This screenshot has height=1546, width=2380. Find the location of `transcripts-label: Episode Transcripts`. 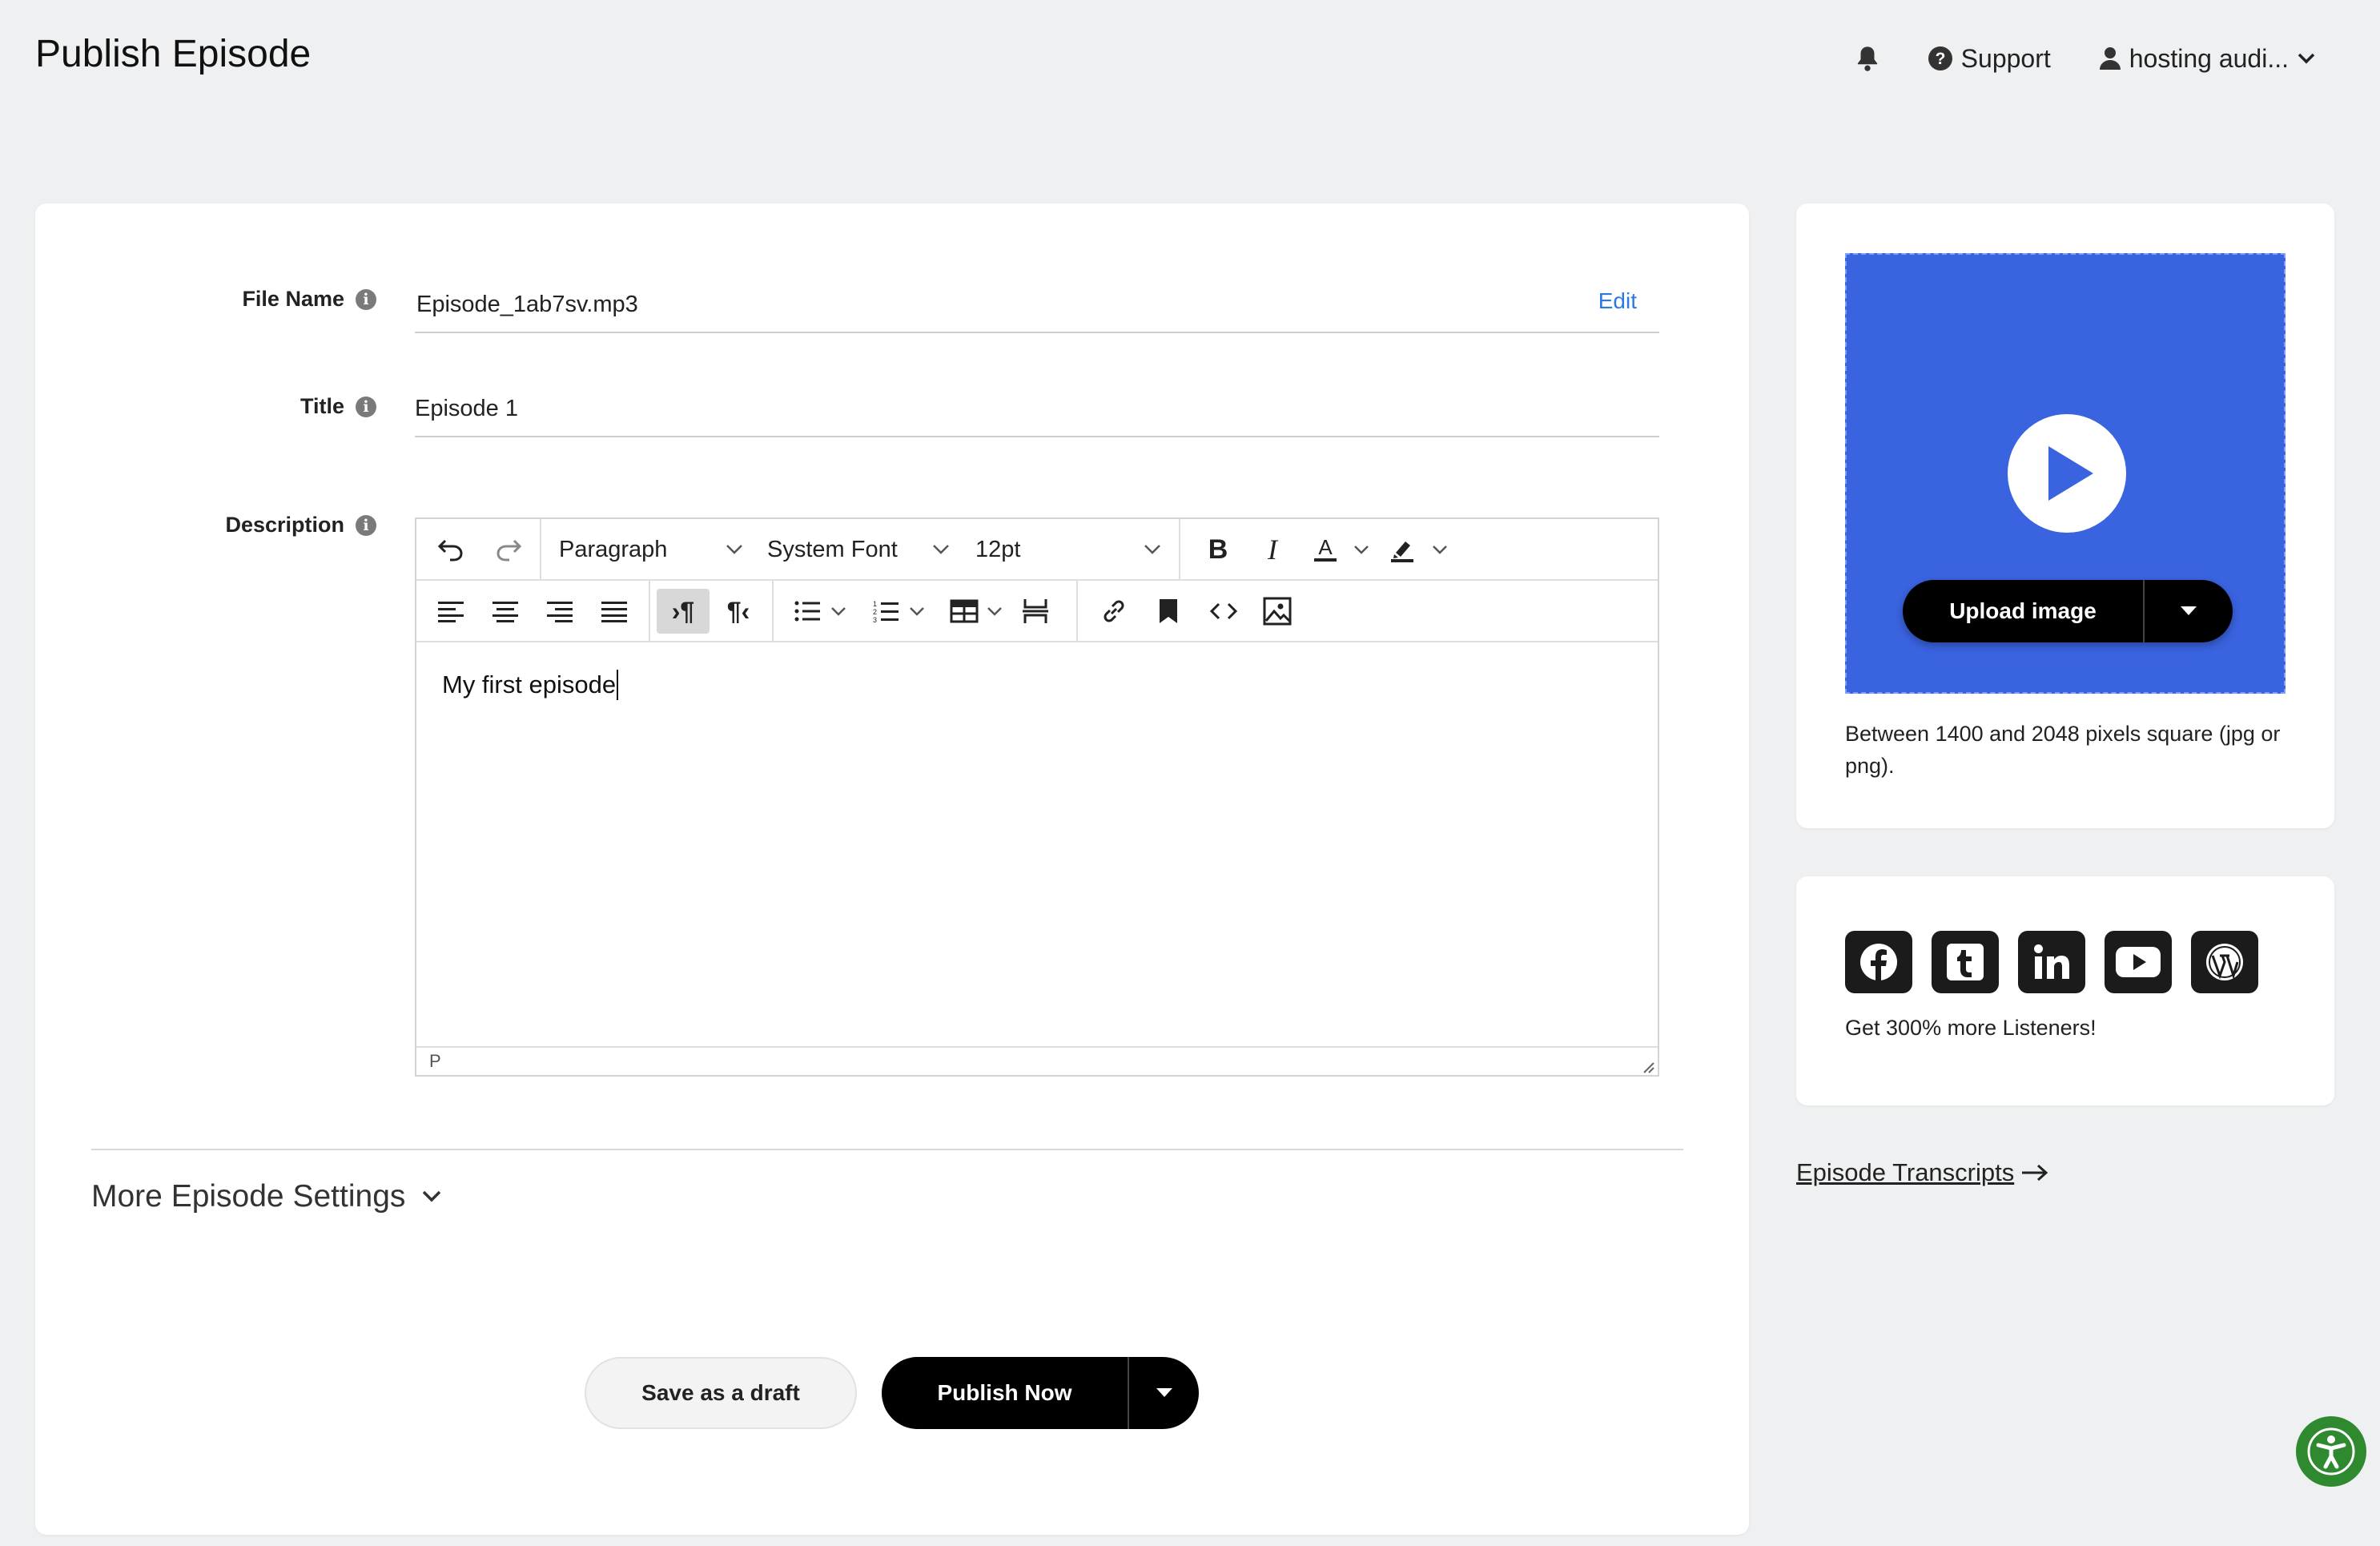

transcripts-label: Episode Transcripts is located at coordinates (1905, 1172).